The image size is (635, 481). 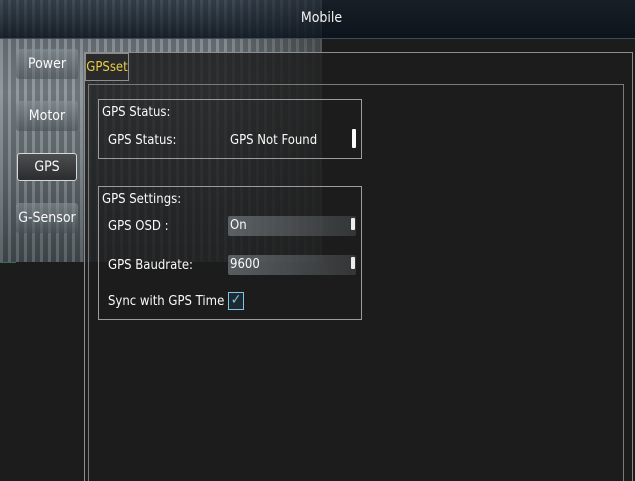 What do you see at coordinates (236, 301) in the screenshot?
I see `sync-gps-time-checkbox: ✓` at bounding box center [236, 301].